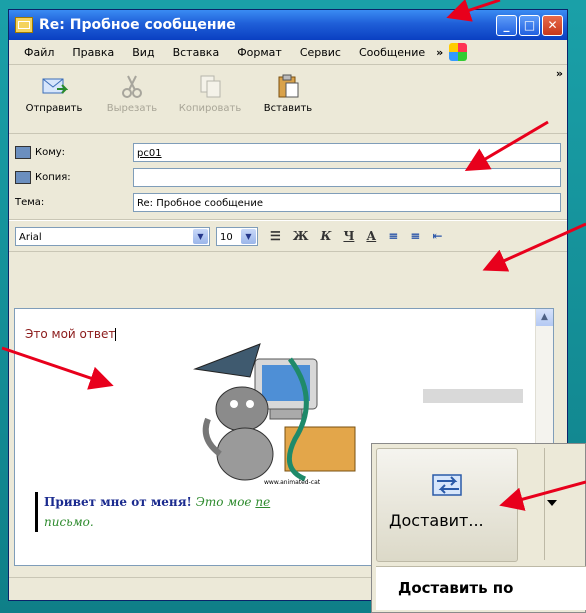  Describe the element at coordinates (112, 236) in the screenshot. I see `font-select: Arial ▼` at that location.